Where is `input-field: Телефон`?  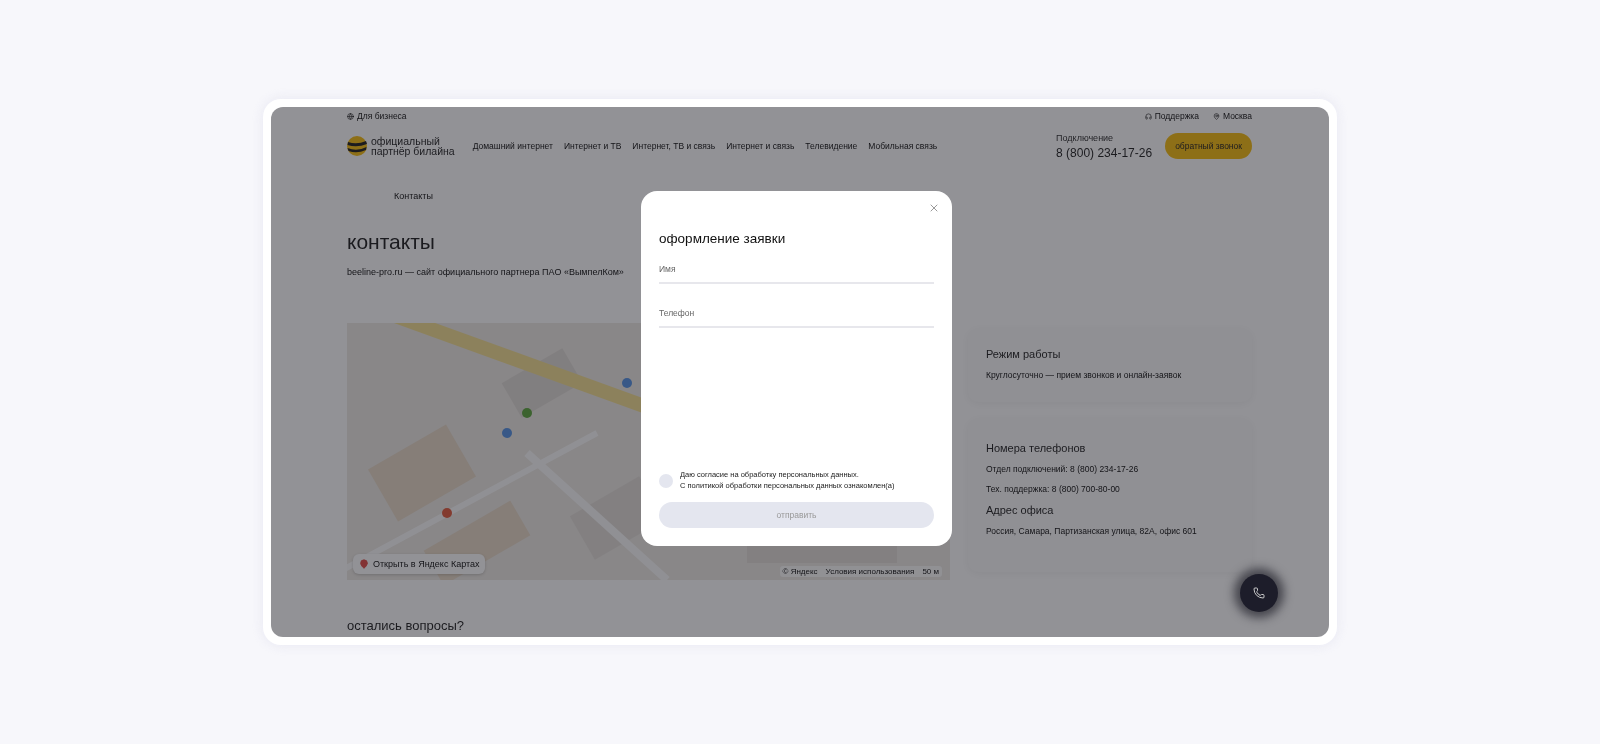 input-field: Телефон is located at coordinates (796, 316).